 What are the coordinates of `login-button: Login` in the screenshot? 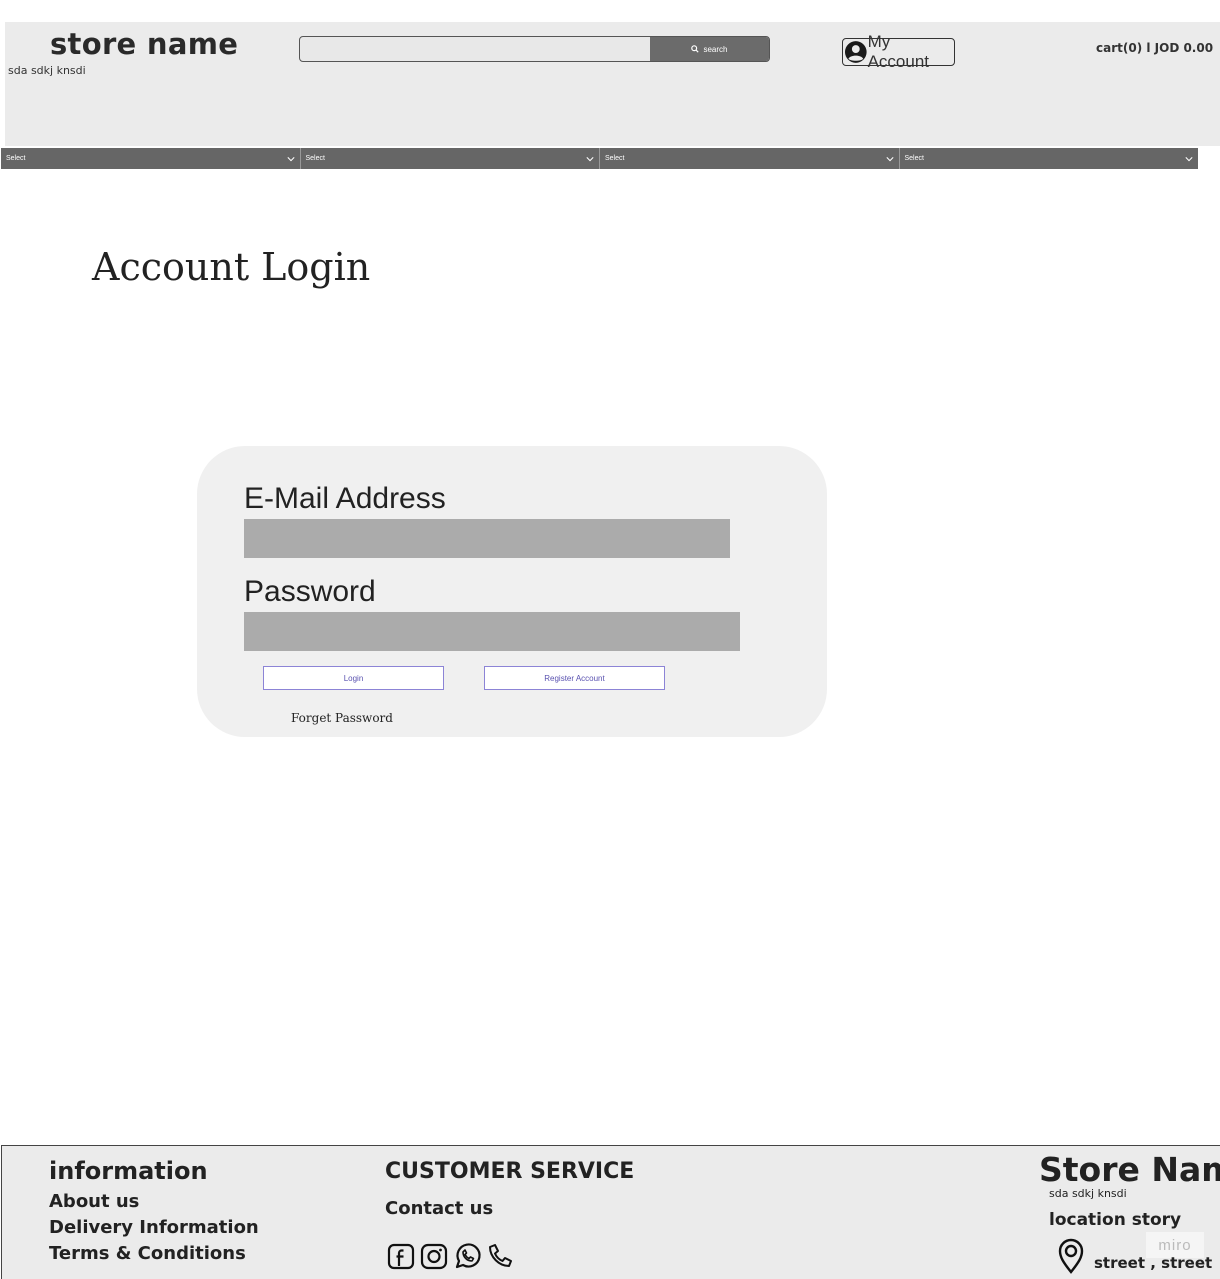 It's located at (353, 678).